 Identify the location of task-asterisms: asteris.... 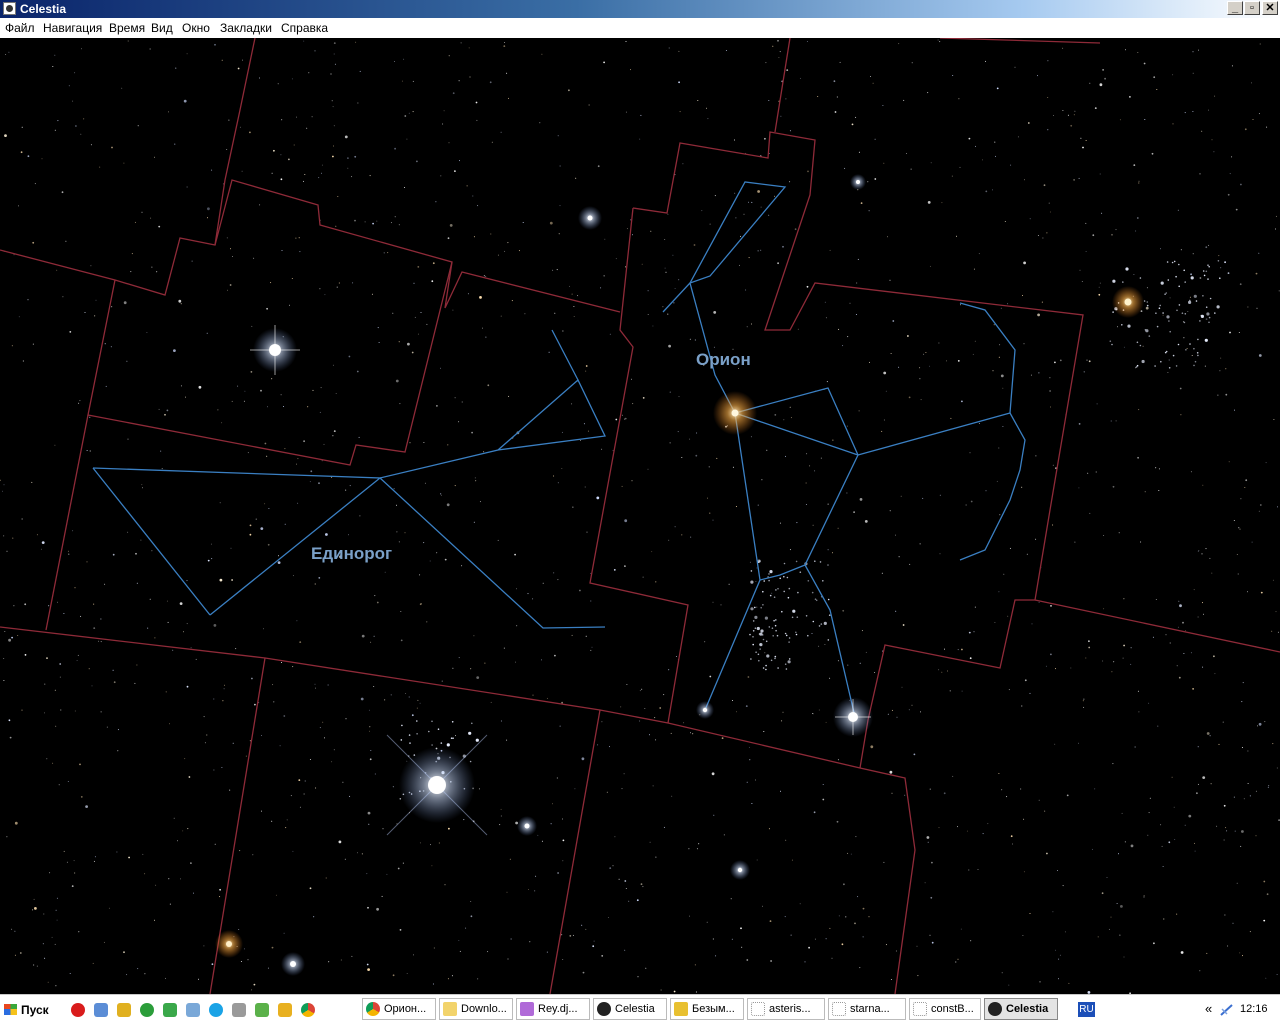
(786, 1009).